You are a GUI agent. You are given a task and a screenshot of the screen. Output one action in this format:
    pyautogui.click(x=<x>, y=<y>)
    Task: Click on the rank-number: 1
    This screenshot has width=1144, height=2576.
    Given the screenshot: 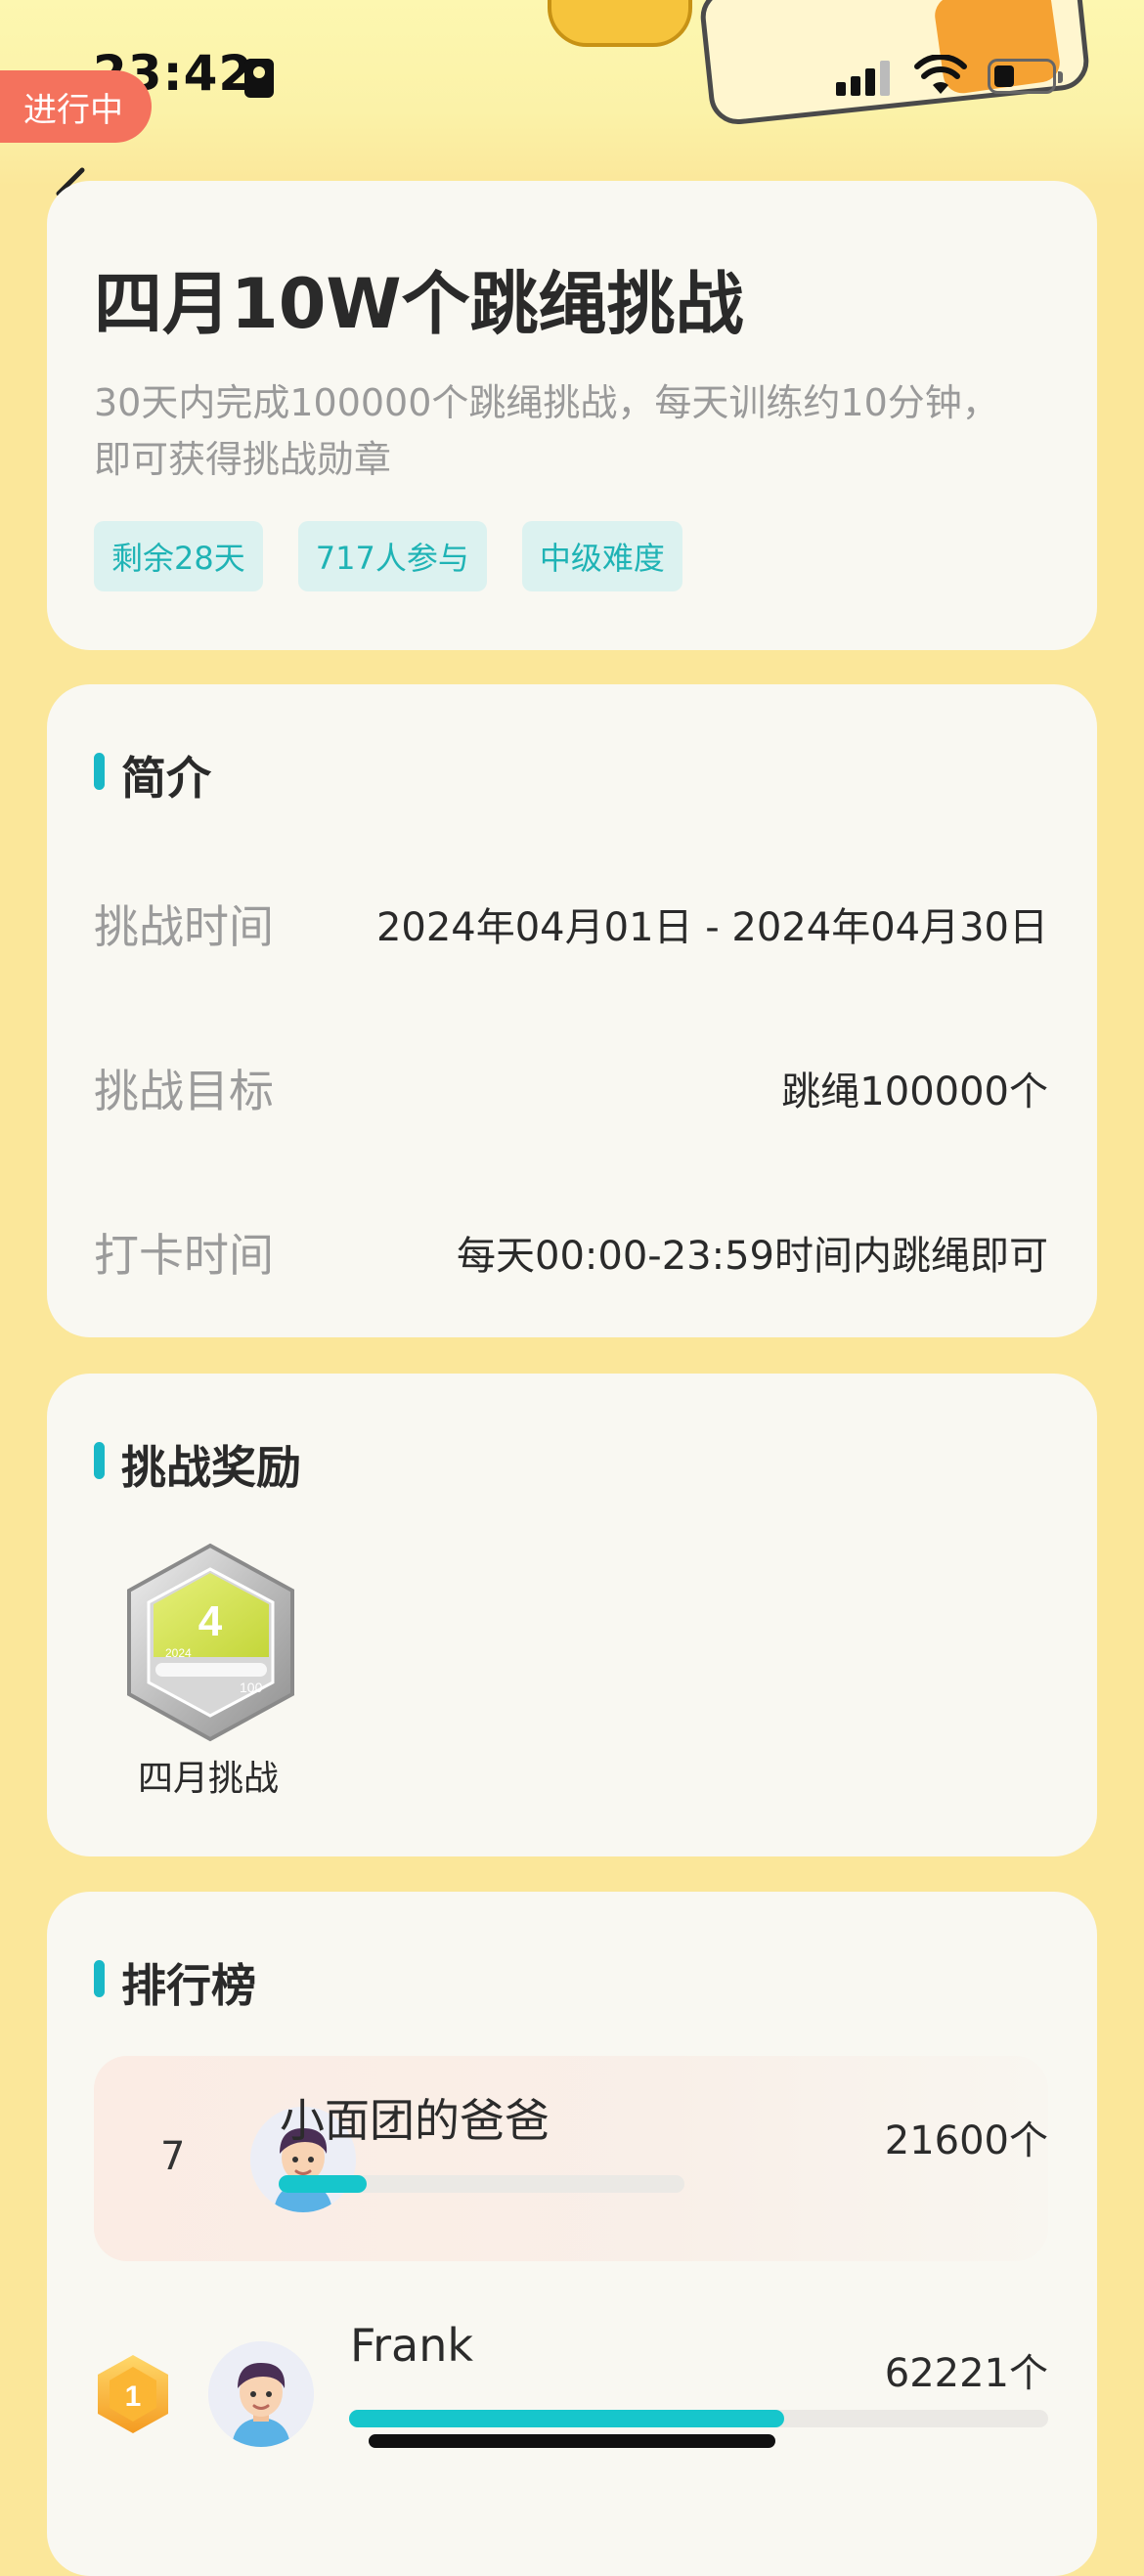 What is the action you would take?
    pyautogui.click(x=133, y=2396)
    